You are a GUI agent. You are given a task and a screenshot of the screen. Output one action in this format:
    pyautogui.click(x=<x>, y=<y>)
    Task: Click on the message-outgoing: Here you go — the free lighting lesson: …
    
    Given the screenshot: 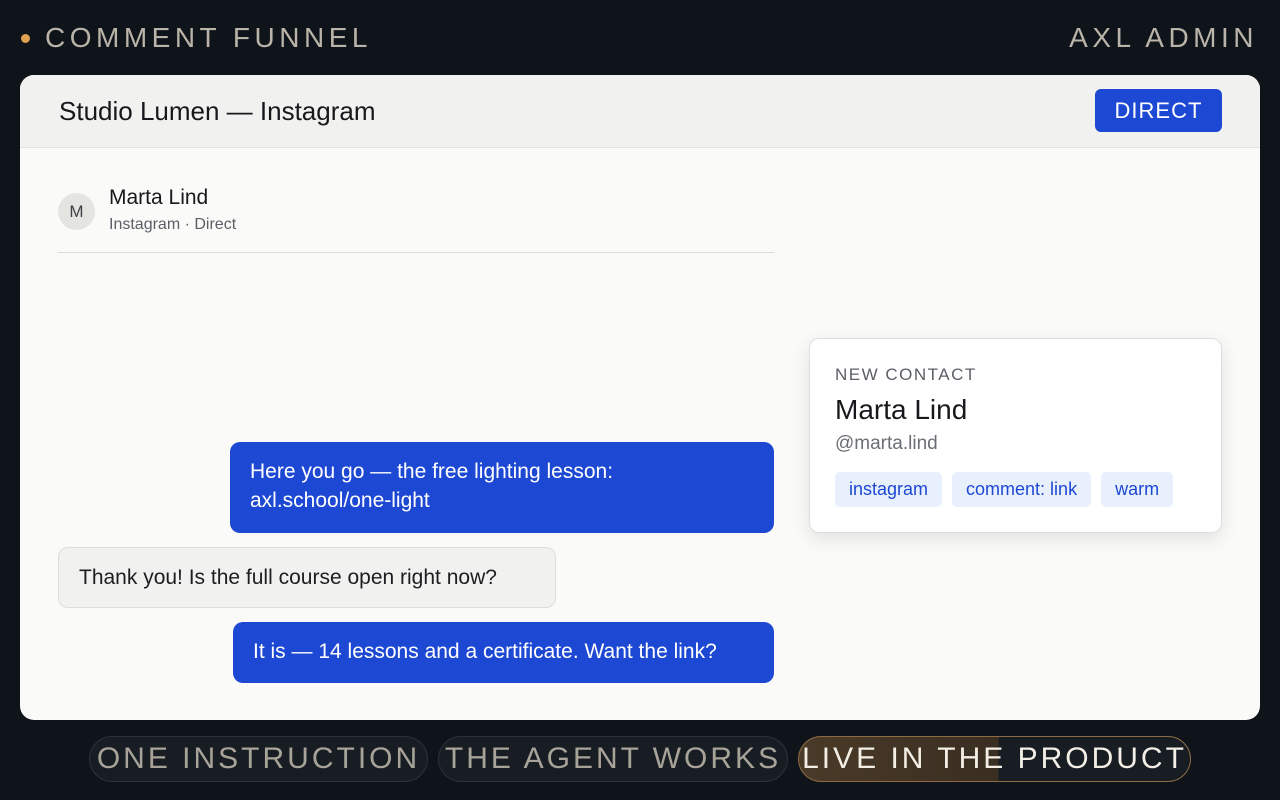 What is the action you would take?
    pyautogui.click(x=502, y=487)
    